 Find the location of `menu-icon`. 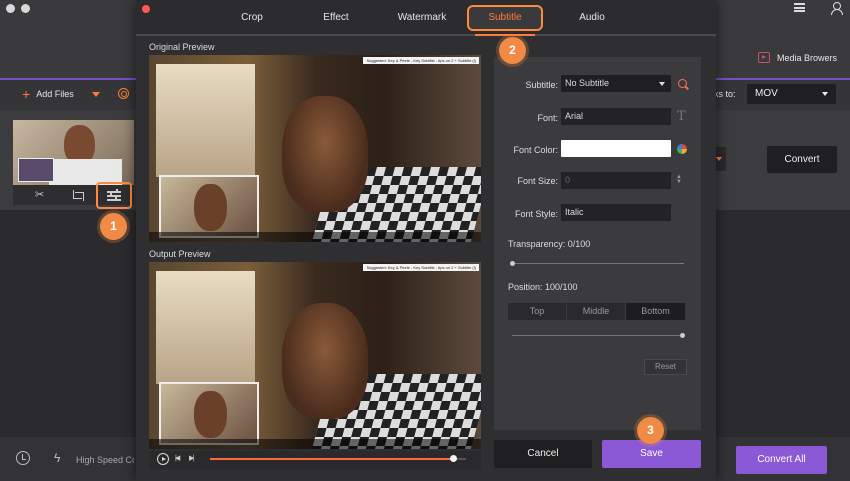

menu-icon is located at coordinates (799, 7).